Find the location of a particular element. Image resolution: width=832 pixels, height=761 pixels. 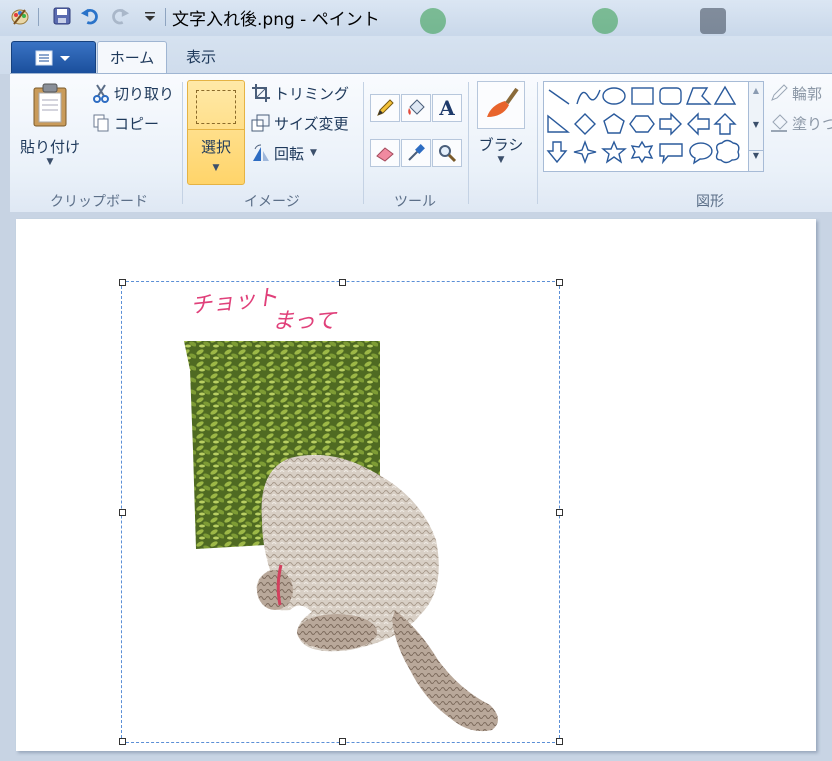

selection-handle-left is located at coordinates (122, 512).